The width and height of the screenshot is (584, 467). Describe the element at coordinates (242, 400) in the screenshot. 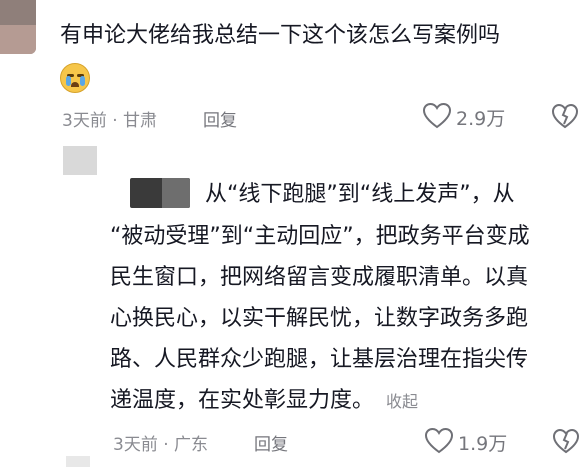

I see `comment-line: 递温度，在实处彰显力度。` at that location.